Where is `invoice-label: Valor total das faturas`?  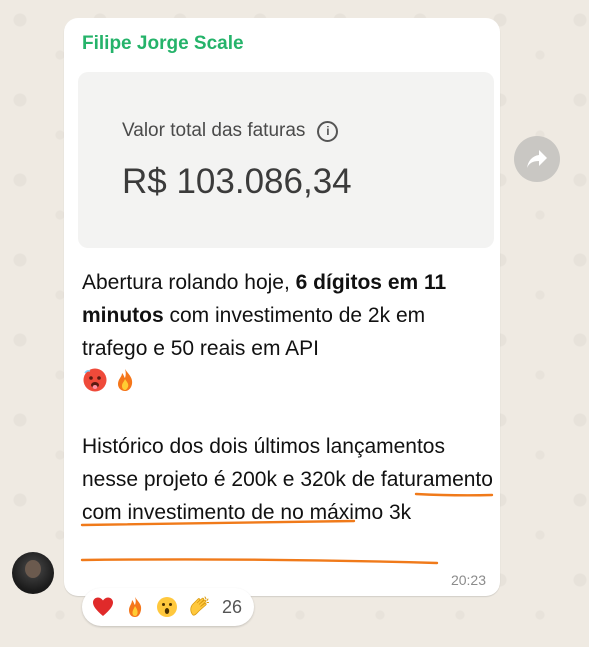 invoice-label: Valor total das faturas is located at coordinates (214, 130).